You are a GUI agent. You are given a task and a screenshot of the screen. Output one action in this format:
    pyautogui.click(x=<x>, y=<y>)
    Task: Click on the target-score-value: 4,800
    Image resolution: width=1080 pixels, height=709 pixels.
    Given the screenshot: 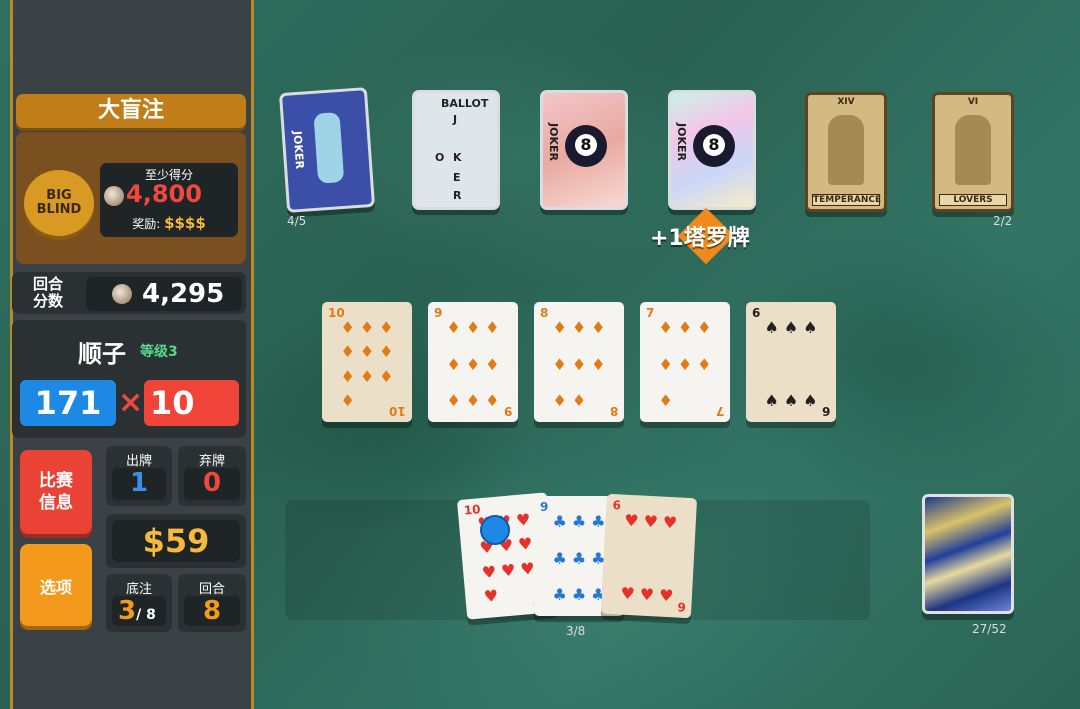 What is the action you would take?
    pyautogui.click(x=164, y=194)
    